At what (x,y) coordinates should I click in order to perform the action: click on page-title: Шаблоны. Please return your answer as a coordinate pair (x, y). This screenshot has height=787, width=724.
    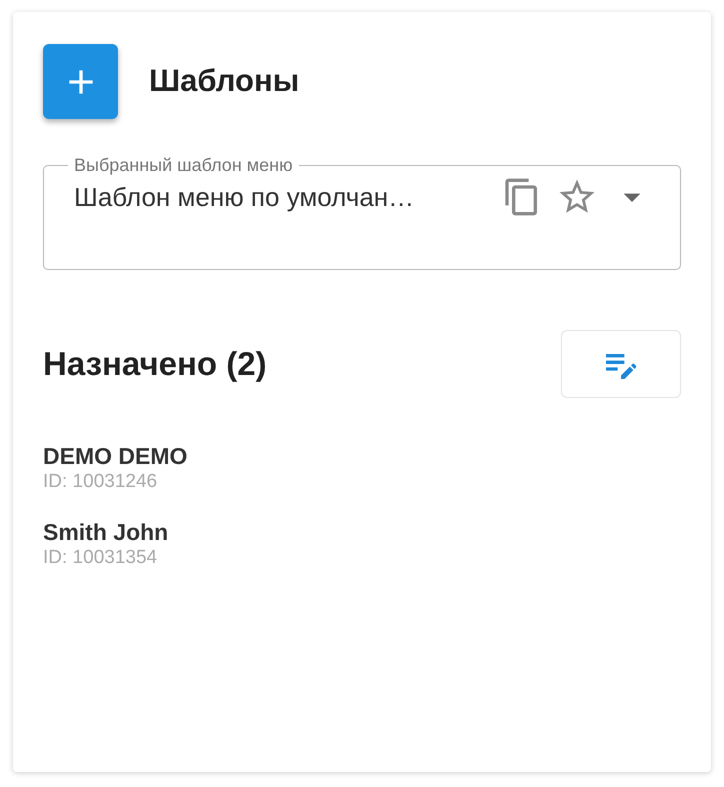
    Looking at the image, I should click on (224, 81).